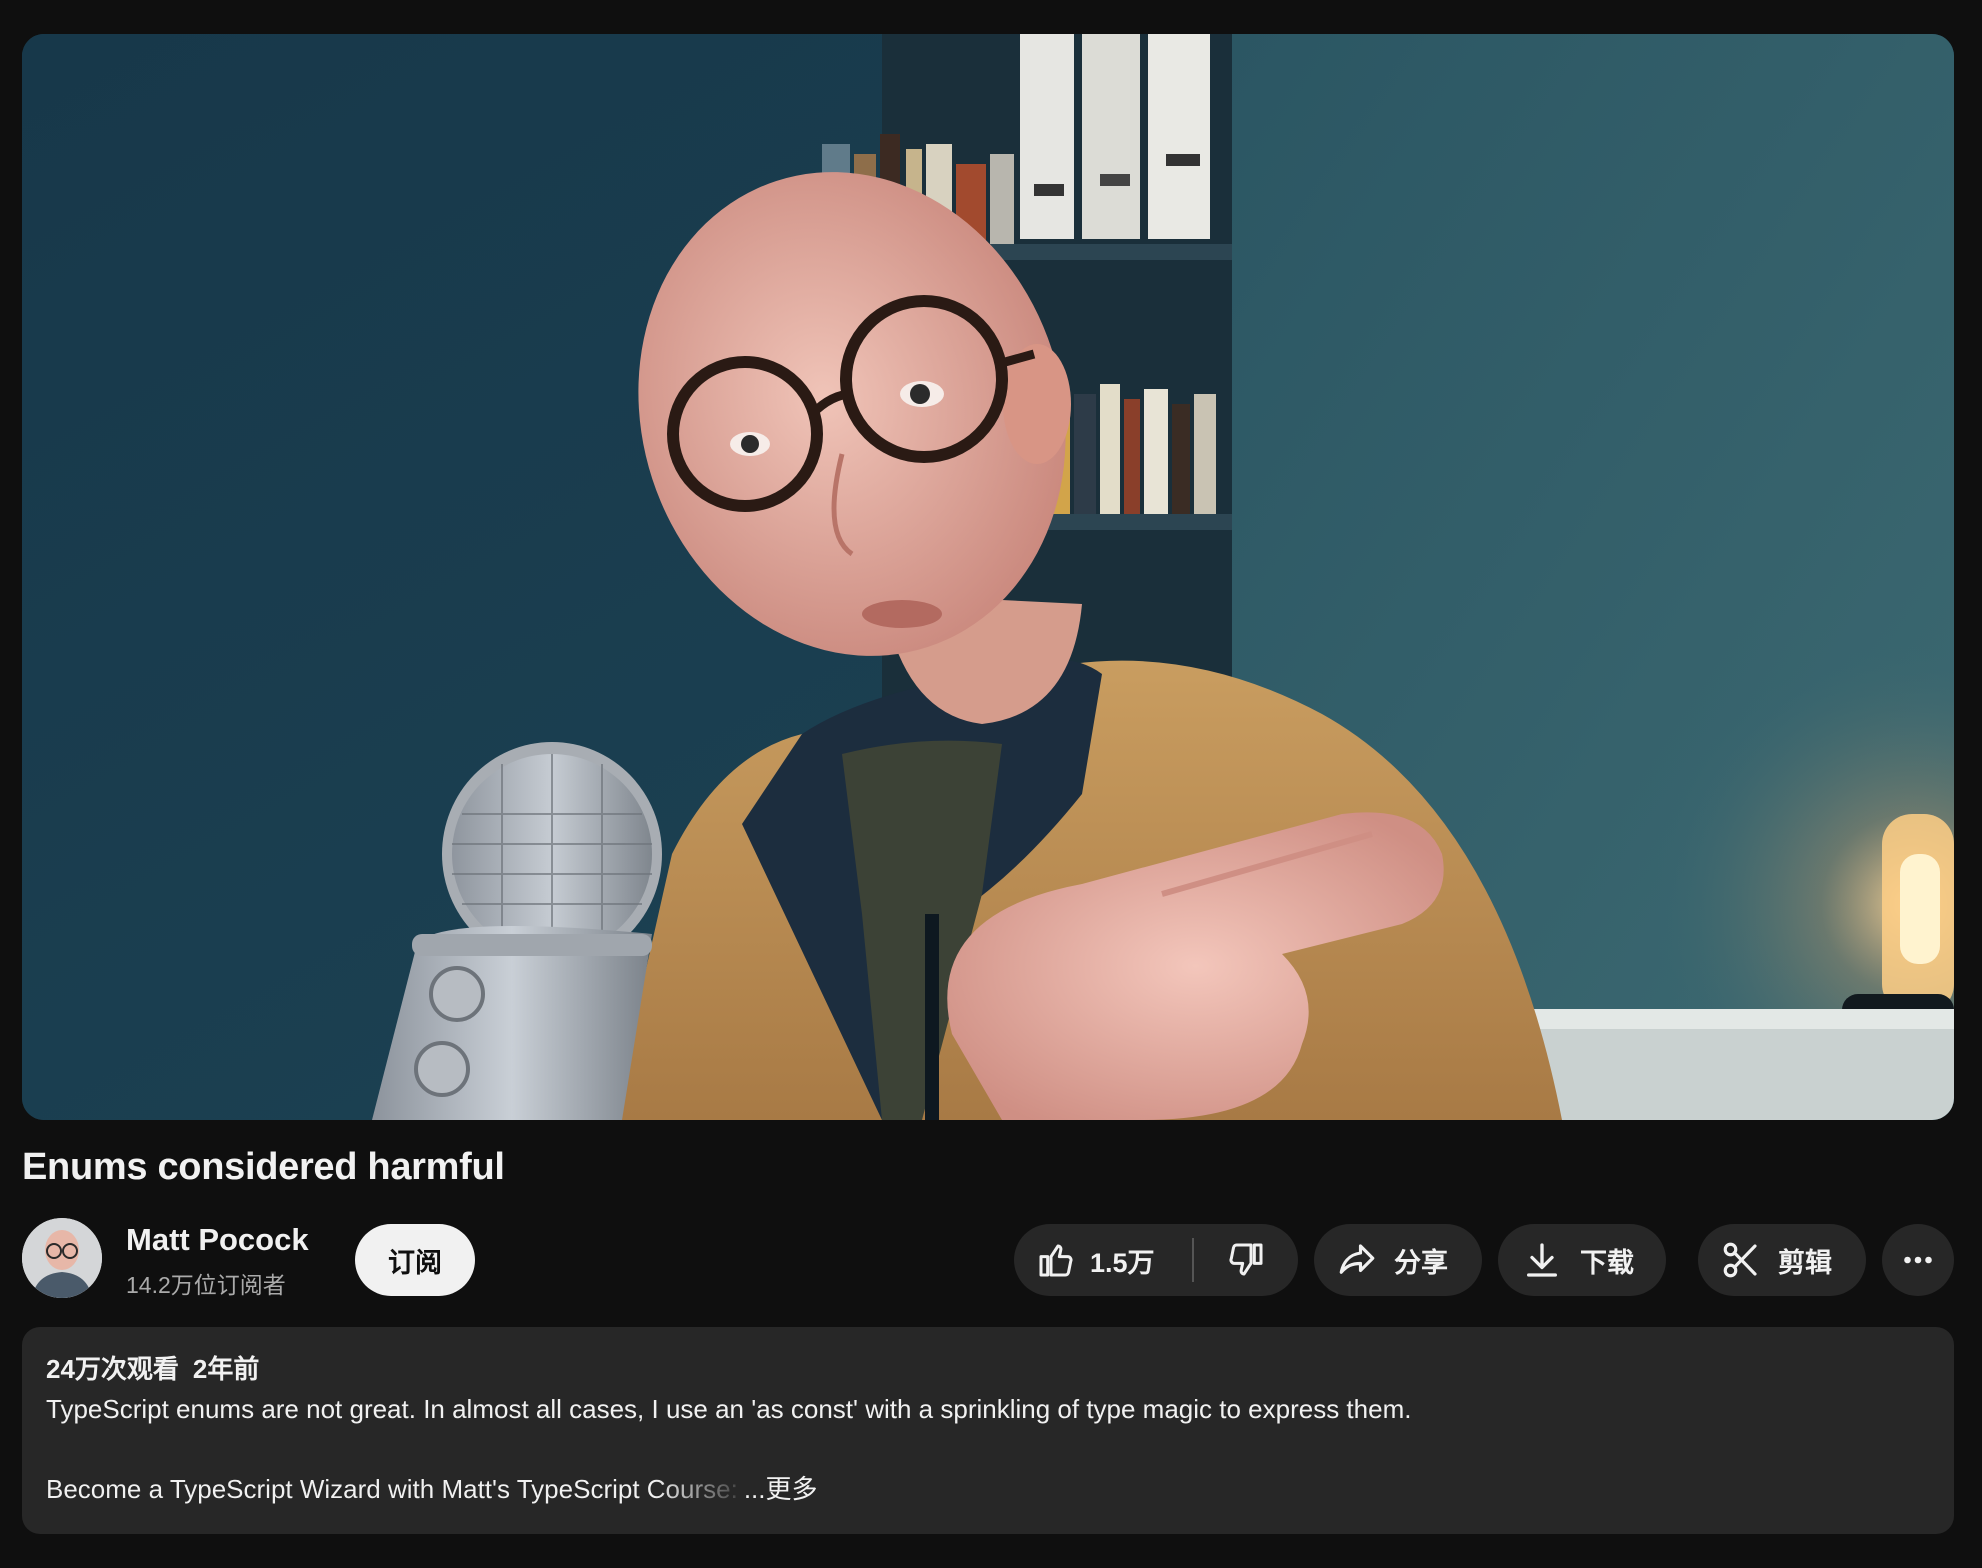 The height and width of the screenshot is (1568, 1982). What do you see at coordinates (217, 1240) in the screenshot?
I see `channel-name: Matt Pocock` at bounding box center [217, 1240].